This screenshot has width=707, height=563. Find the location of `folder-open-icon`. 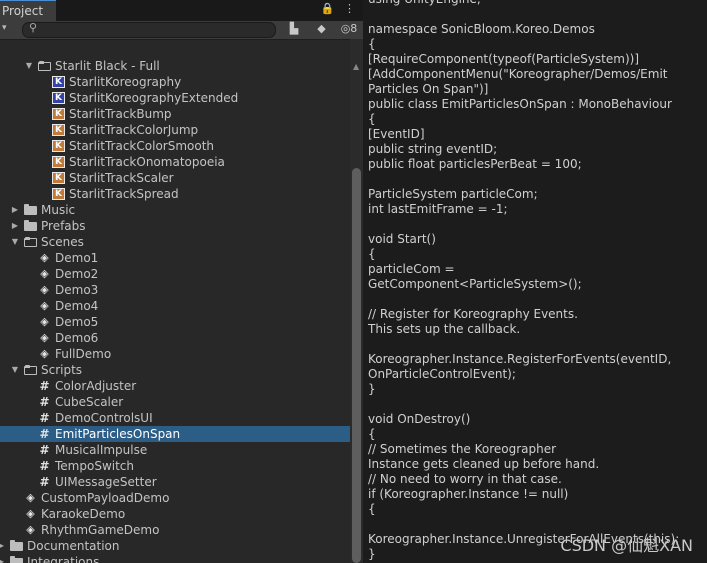

folder-open-icon is located at coordinates (30, 370).